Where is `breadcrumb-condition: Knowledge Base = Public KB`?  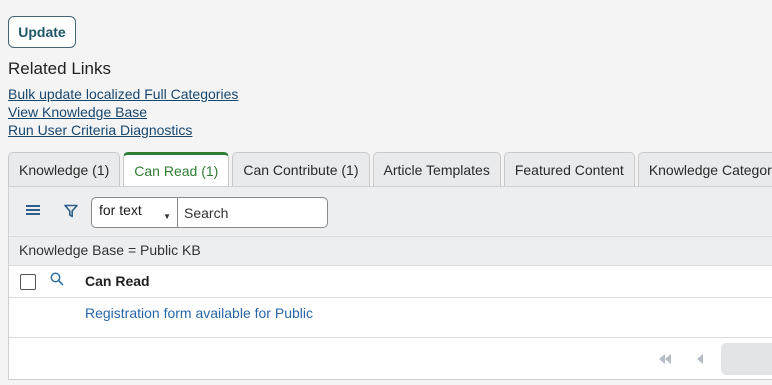 breadcrumb-condition: Knowledge Base = Public KB is located at coordinates (110, 250).